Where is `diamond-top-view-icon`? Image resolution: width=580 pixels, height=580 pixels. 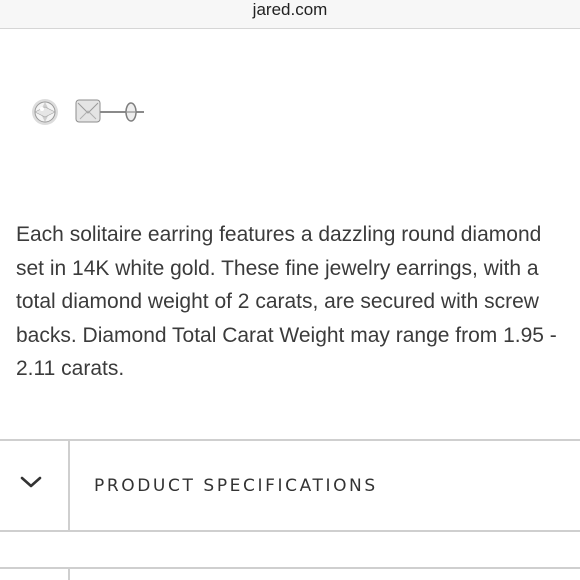
diamond-top-view-icon is located at coordinates (45, 112).